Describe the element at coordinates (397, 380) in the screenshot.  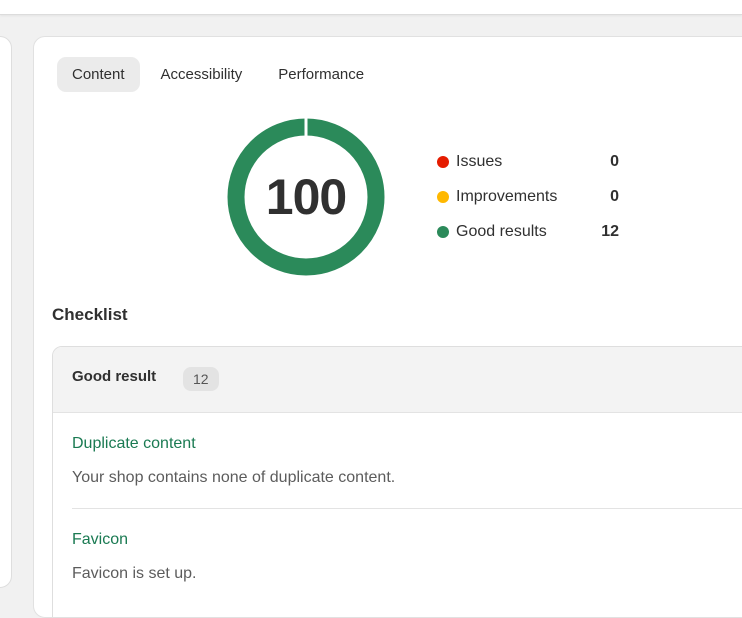
I see `good-result-header: Good result 12` at that location.